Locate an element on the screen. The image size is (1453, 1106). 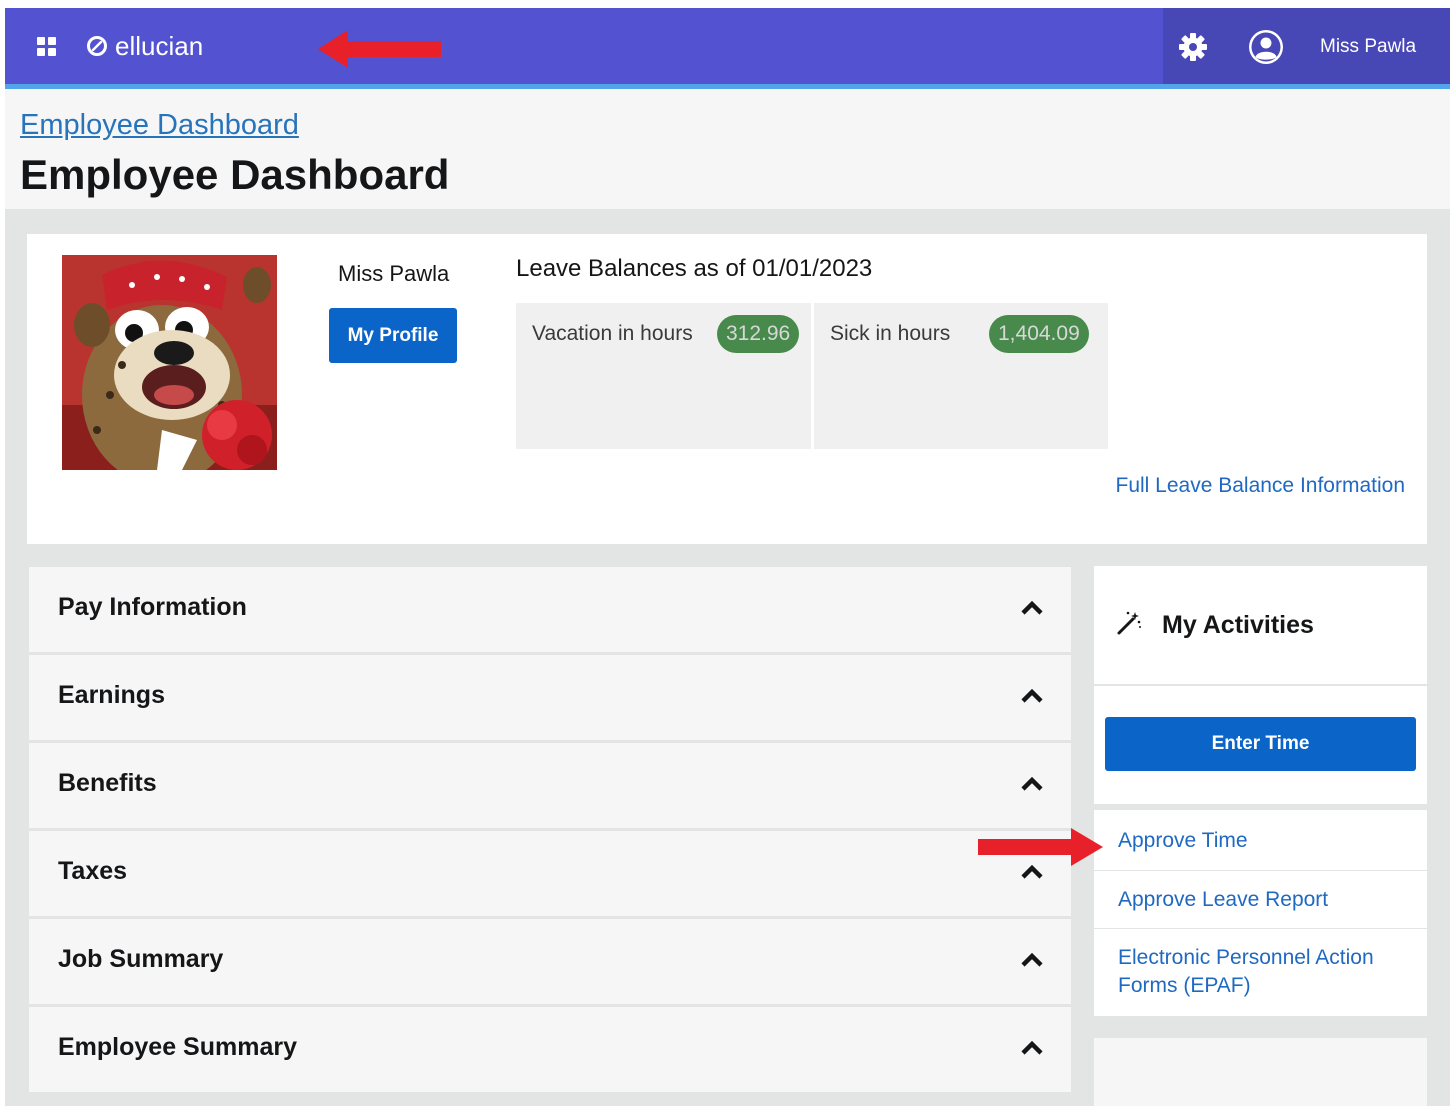
leave-label: Sick in hours is located at coordinates (890, 333).